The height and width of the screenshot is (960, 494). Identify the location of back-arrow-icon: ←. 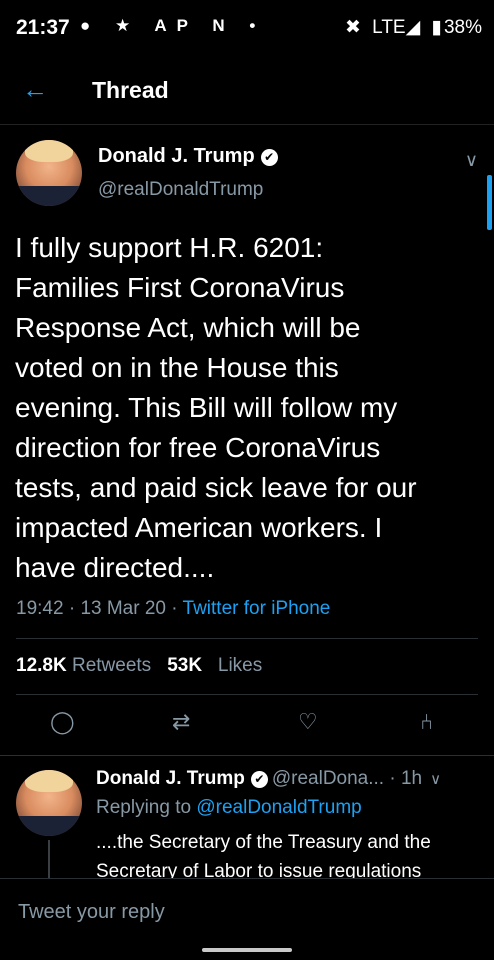
(35, 89).